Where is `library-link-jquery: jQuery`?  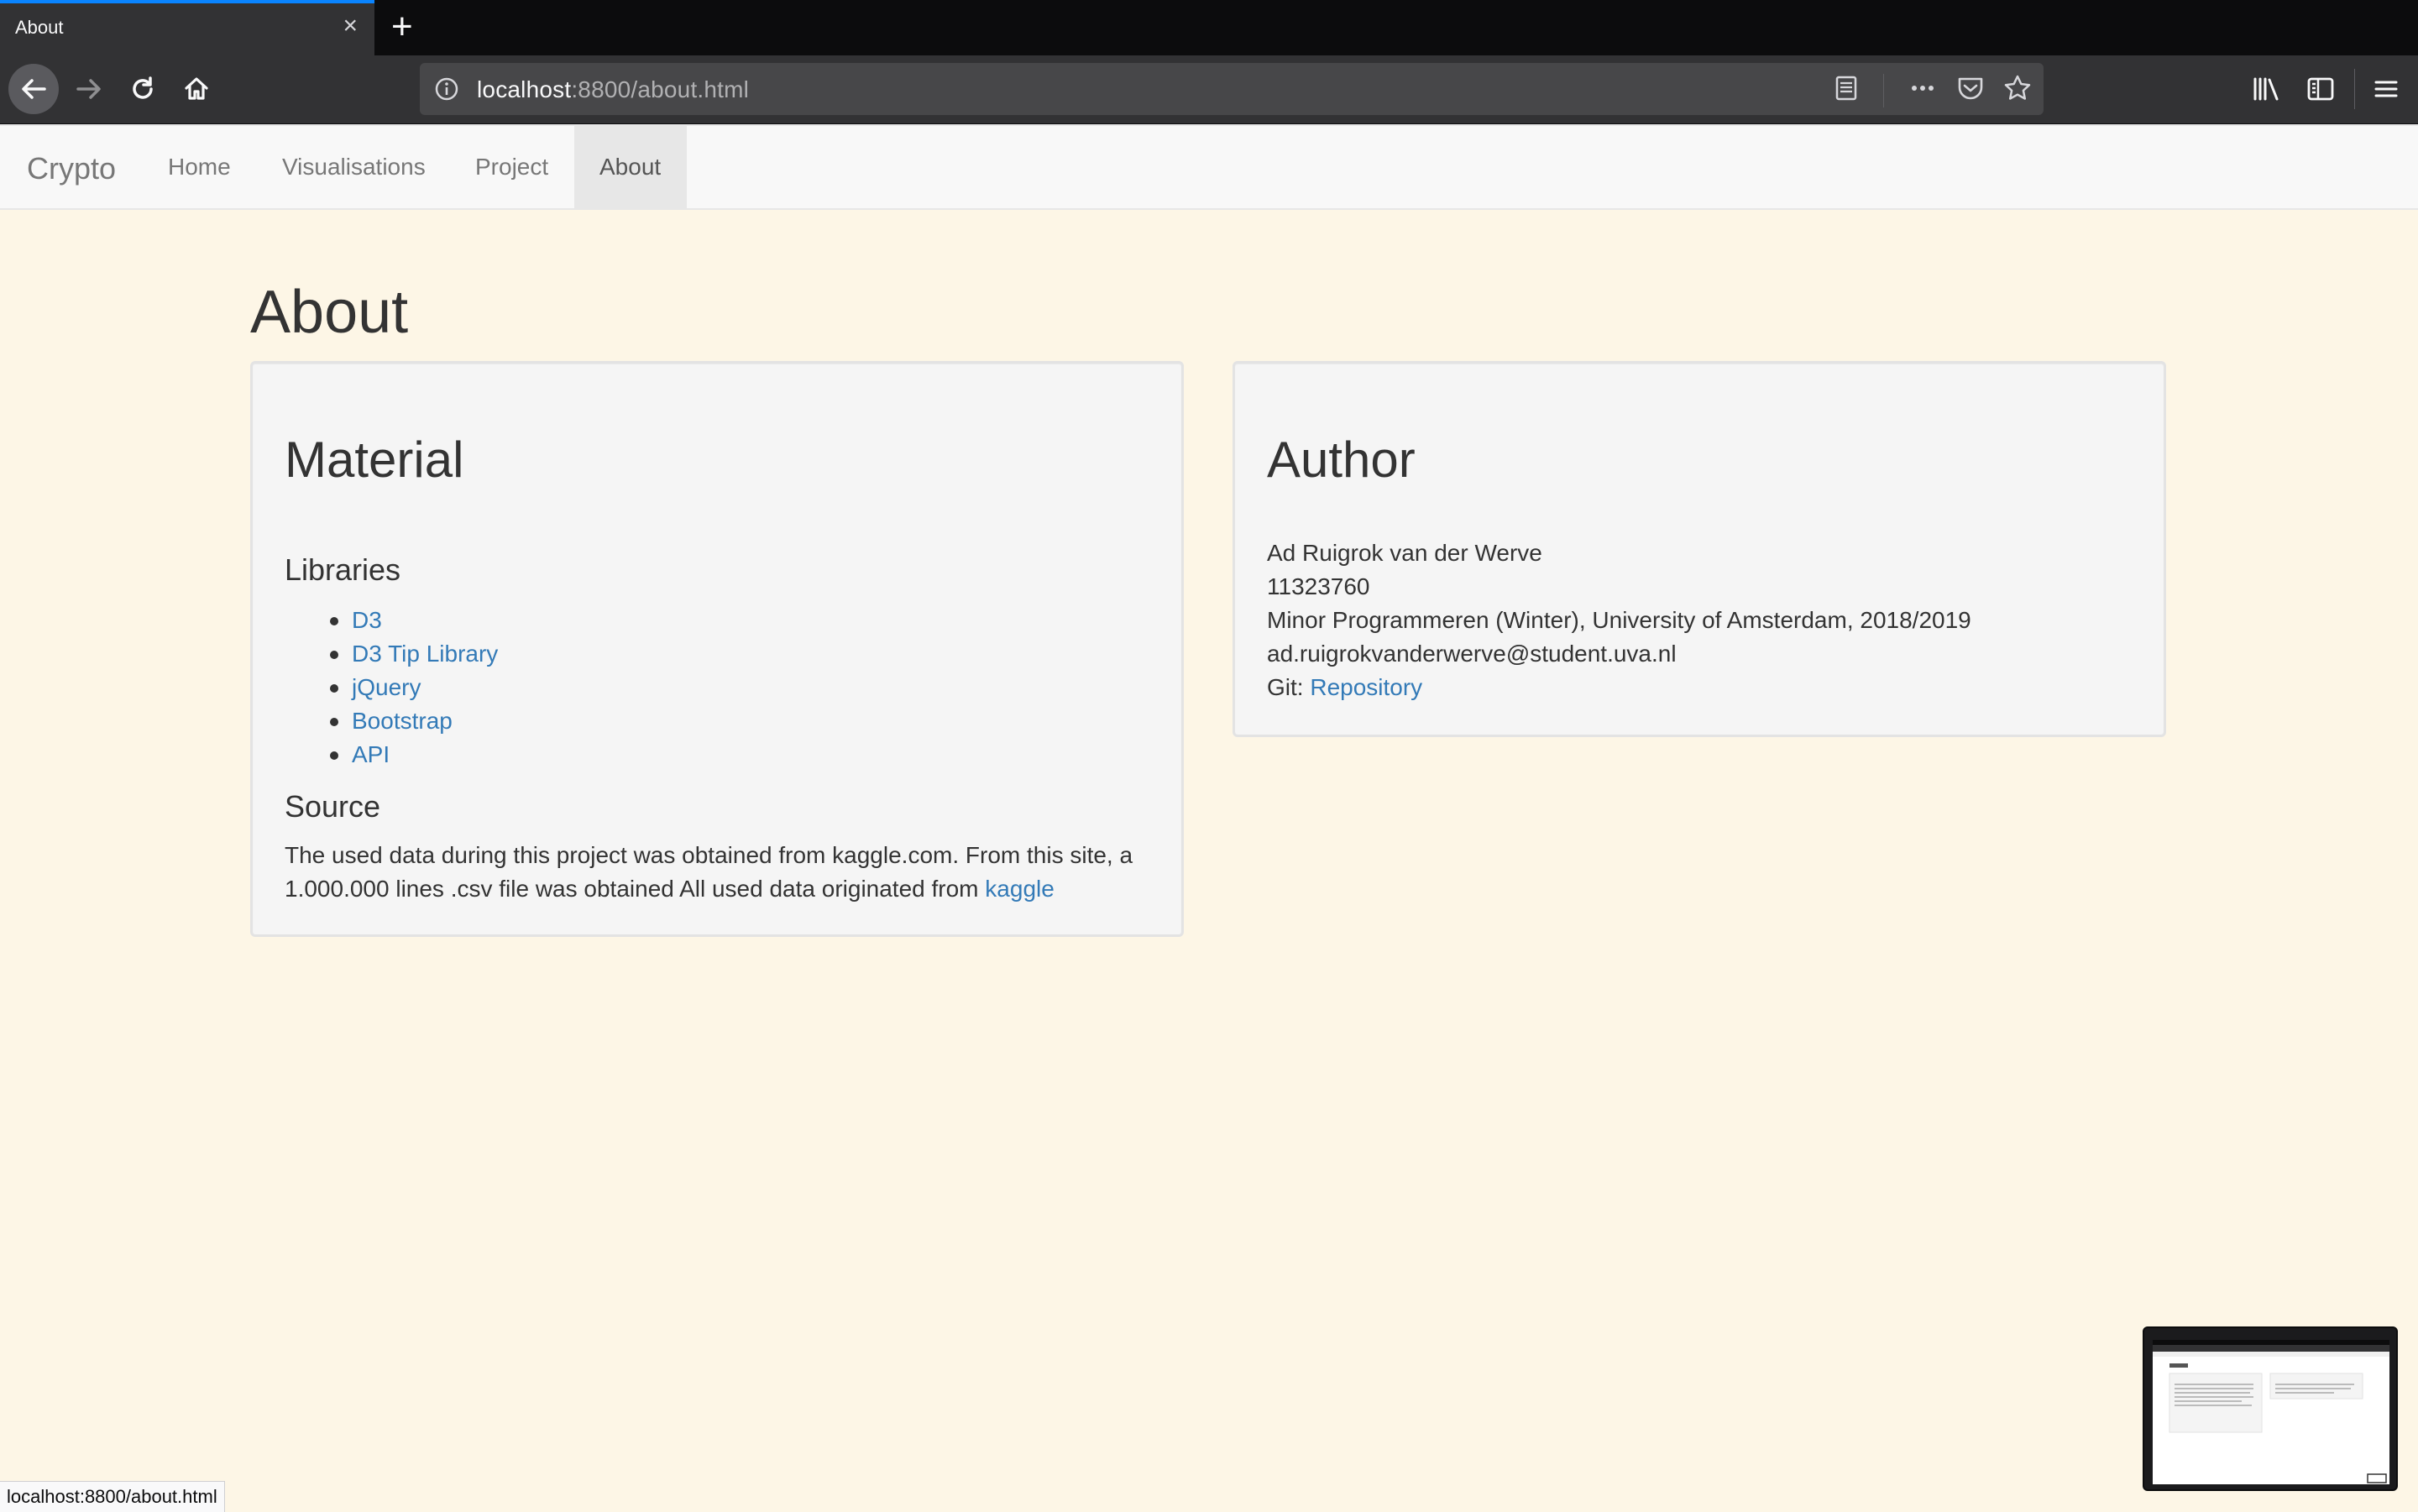 library-link-jquery: jQuery is located at coordinates (386, 687).